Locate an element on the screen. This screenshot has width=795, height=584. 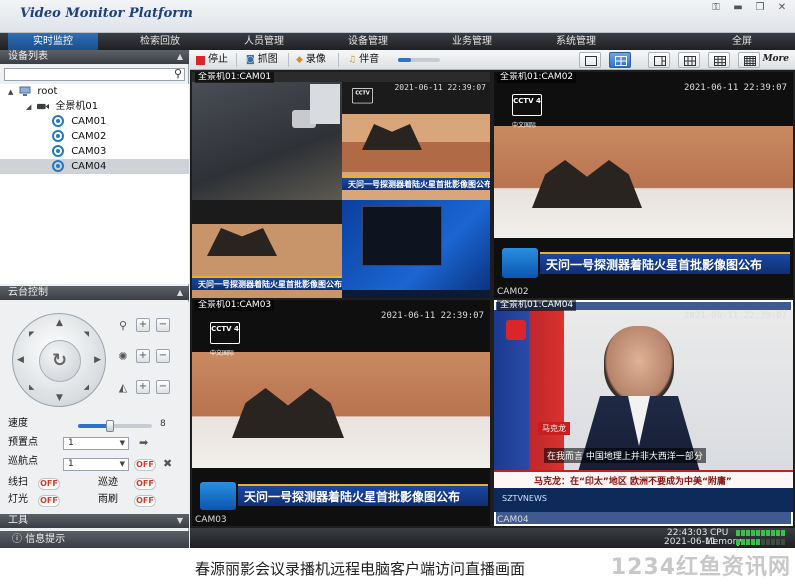
record-icon: ◆ is located at coordinates (299, 60).